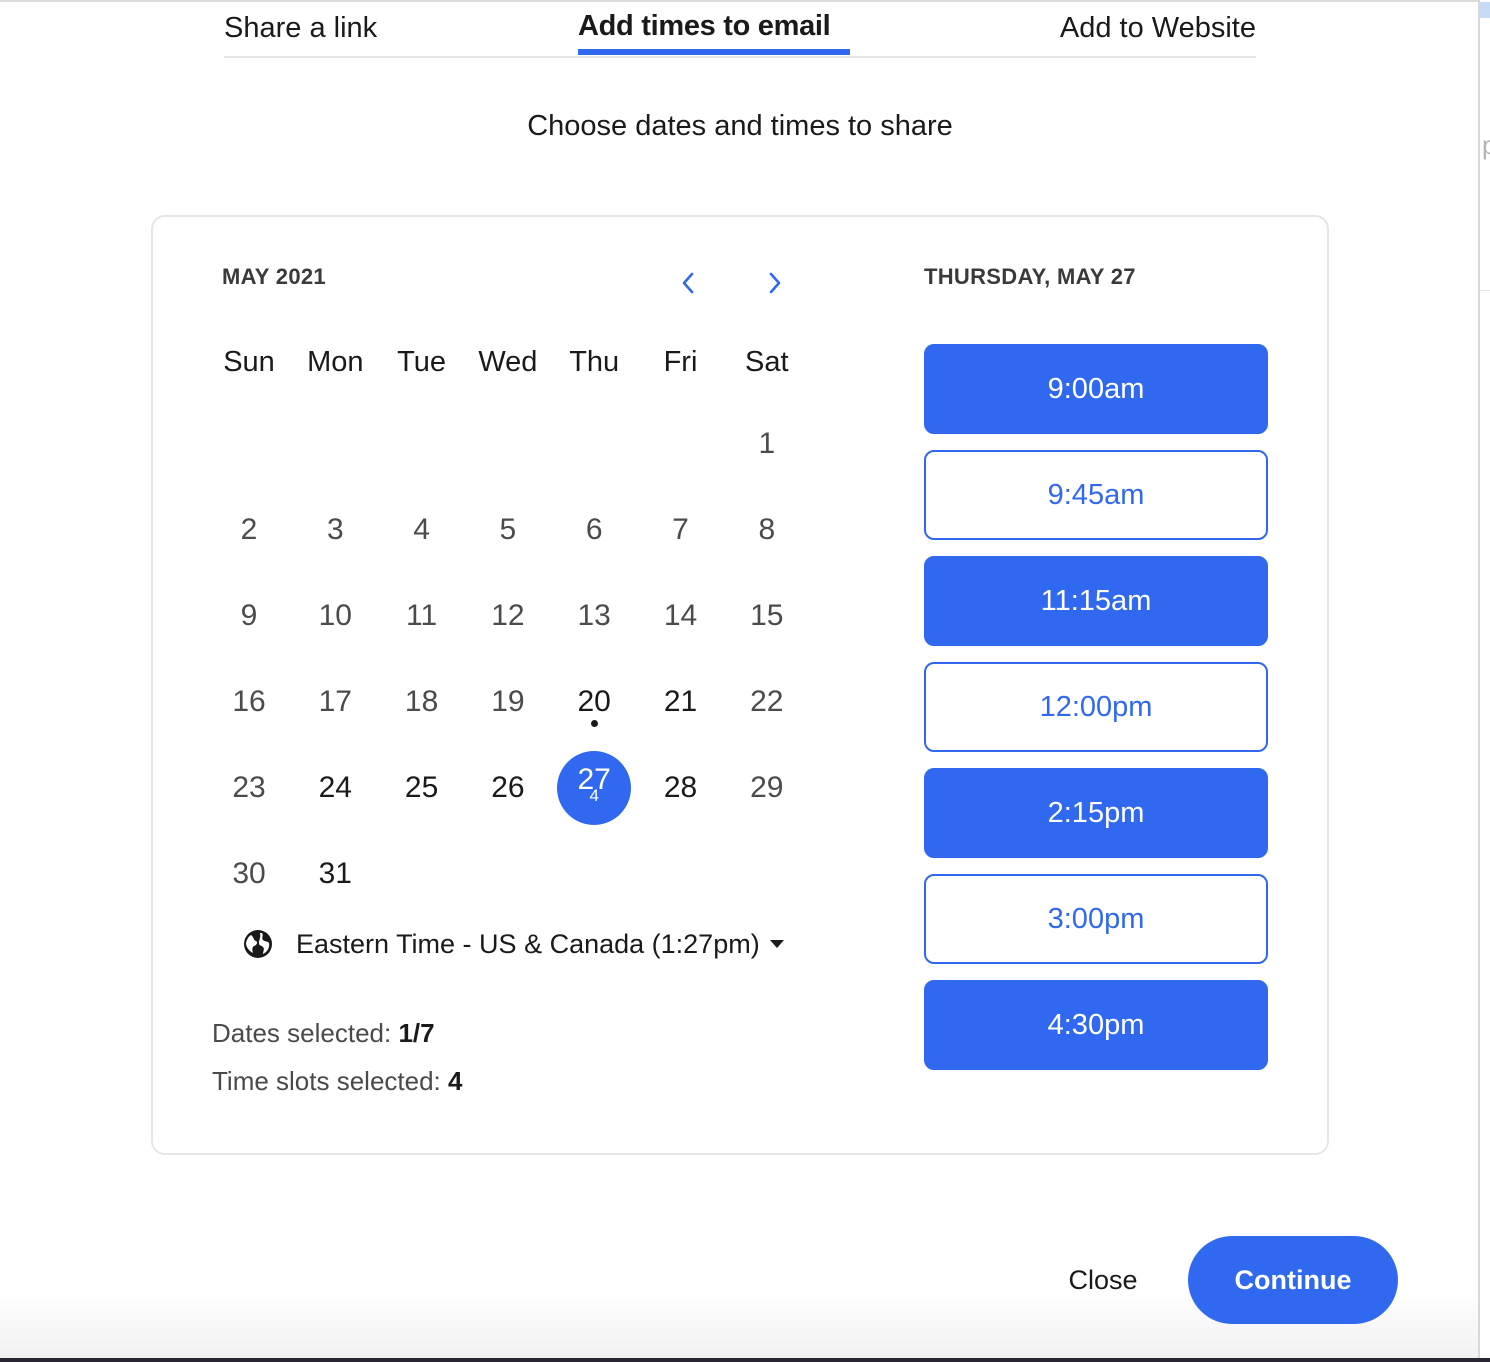 The width and height of the screenshot is (1490, 1362). I want to click on calendar-day: 20, so click(594, 702).